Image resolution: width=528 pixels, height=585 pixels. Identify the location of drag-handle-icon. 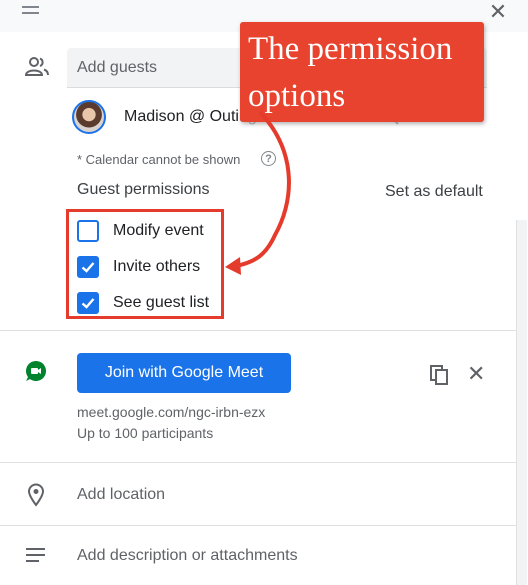
(30, 11).